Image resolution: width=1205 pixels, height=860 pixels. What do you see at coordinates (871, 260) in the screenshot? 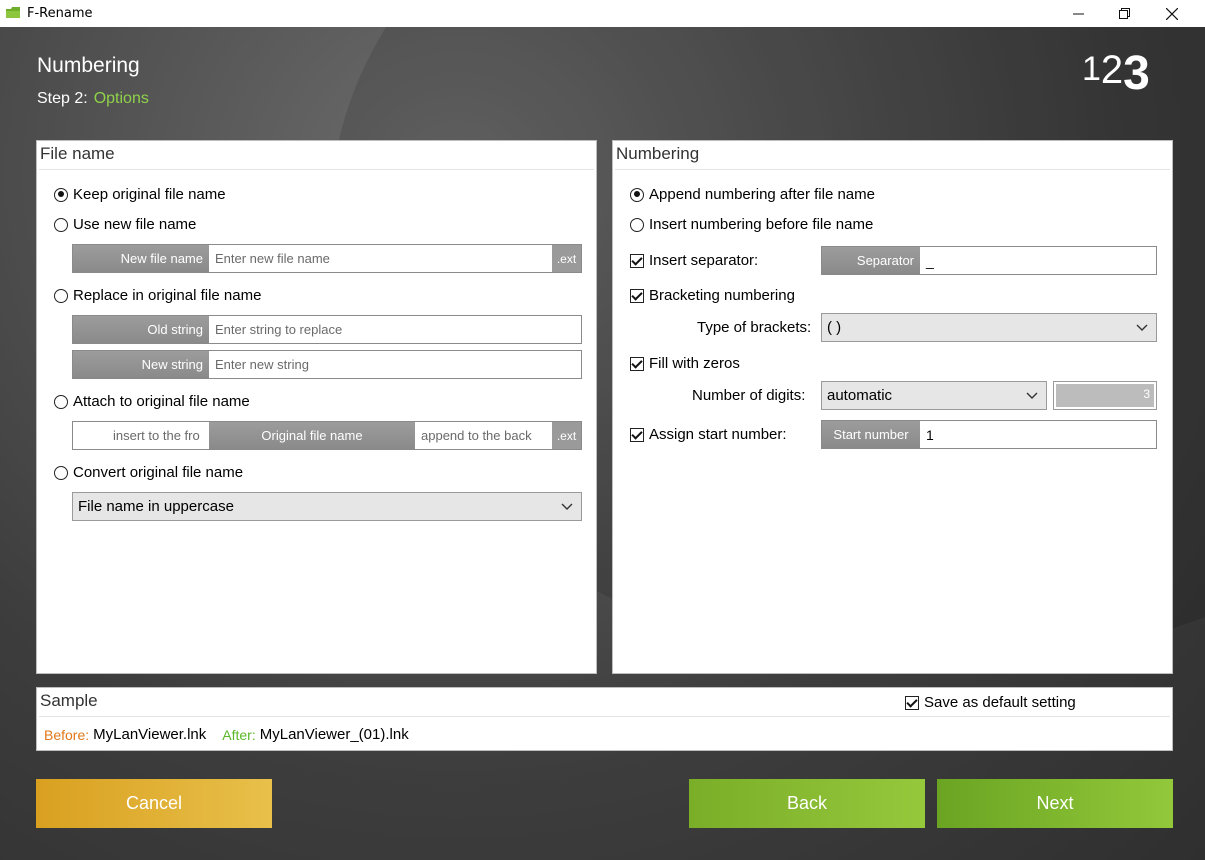
I see `separator-label: Separator` at bounding box center [871, 260].